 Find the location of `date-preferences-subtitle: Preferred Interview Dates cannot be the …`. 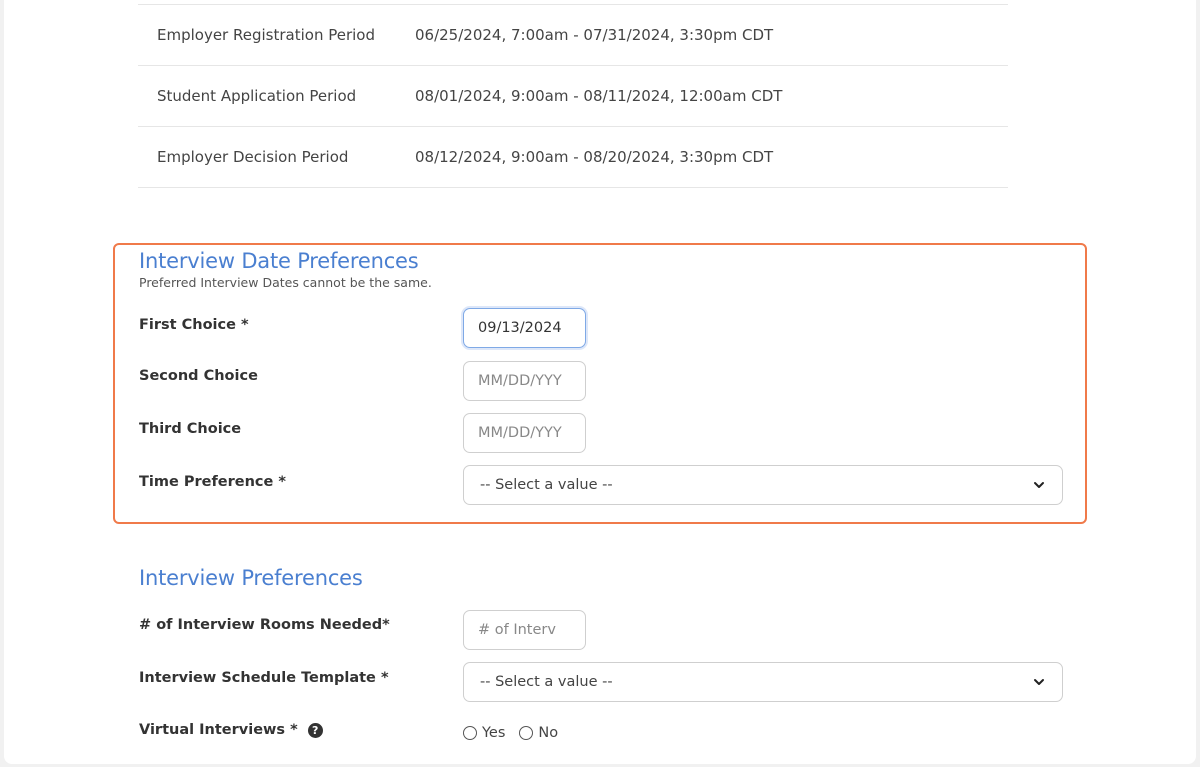

date-preferences-subtitle: Preferred Interview Dates cannot be the … is located at coordinates (285, 282).